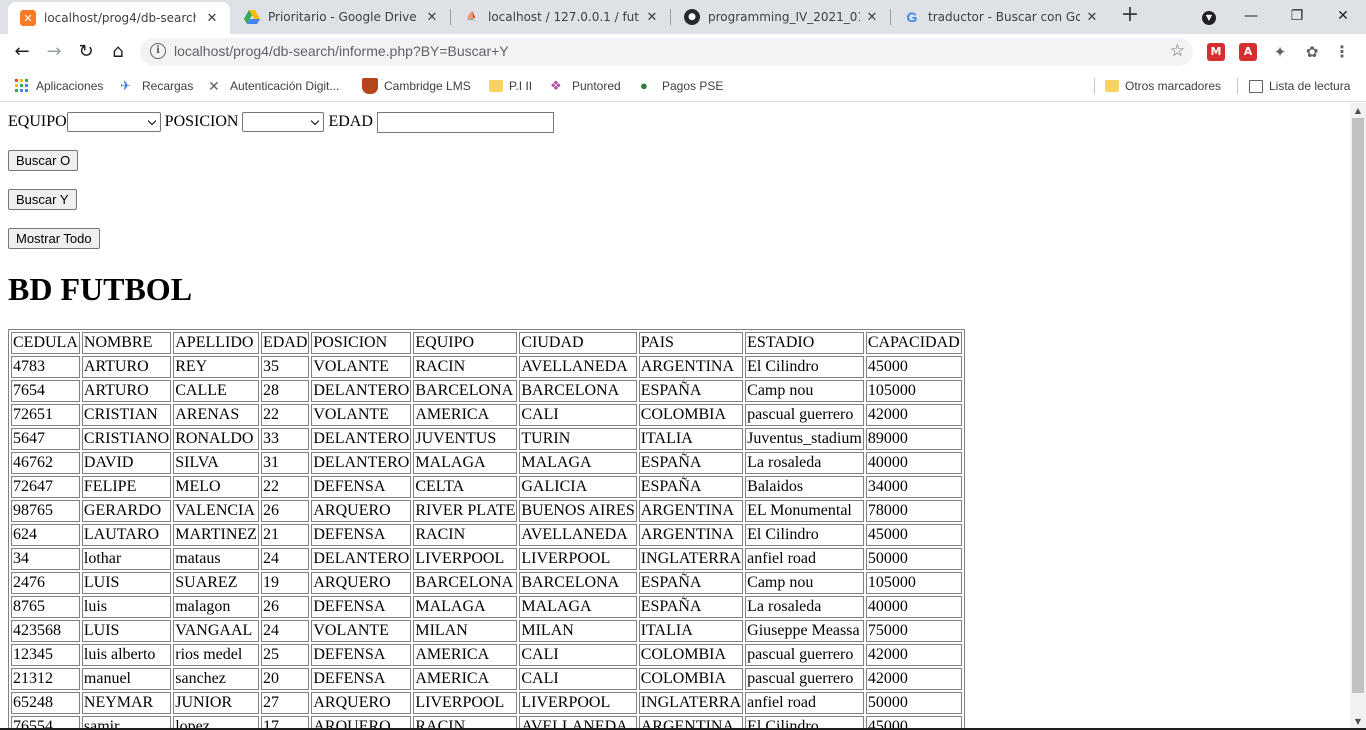  Describe the element at coordinates (285, 679) in the screenshot. I see `table-cell: 20` at that location.